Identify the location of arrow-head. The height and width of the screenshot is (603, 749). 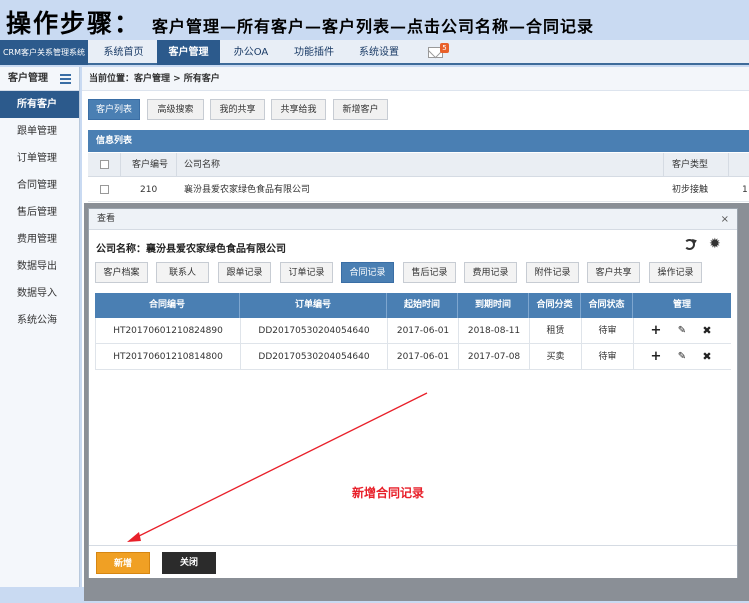
(134, 537).